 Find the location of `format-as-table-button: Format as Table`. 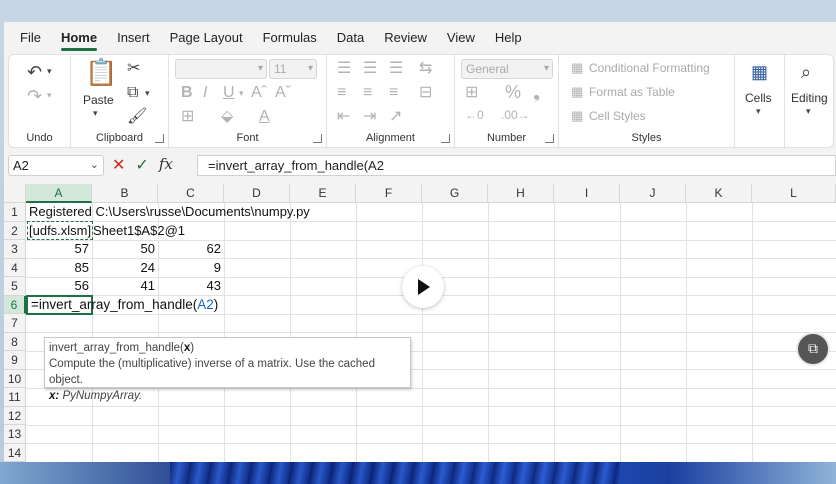

format-as-table-button: Format as Table is located at coordinates (632, 92).